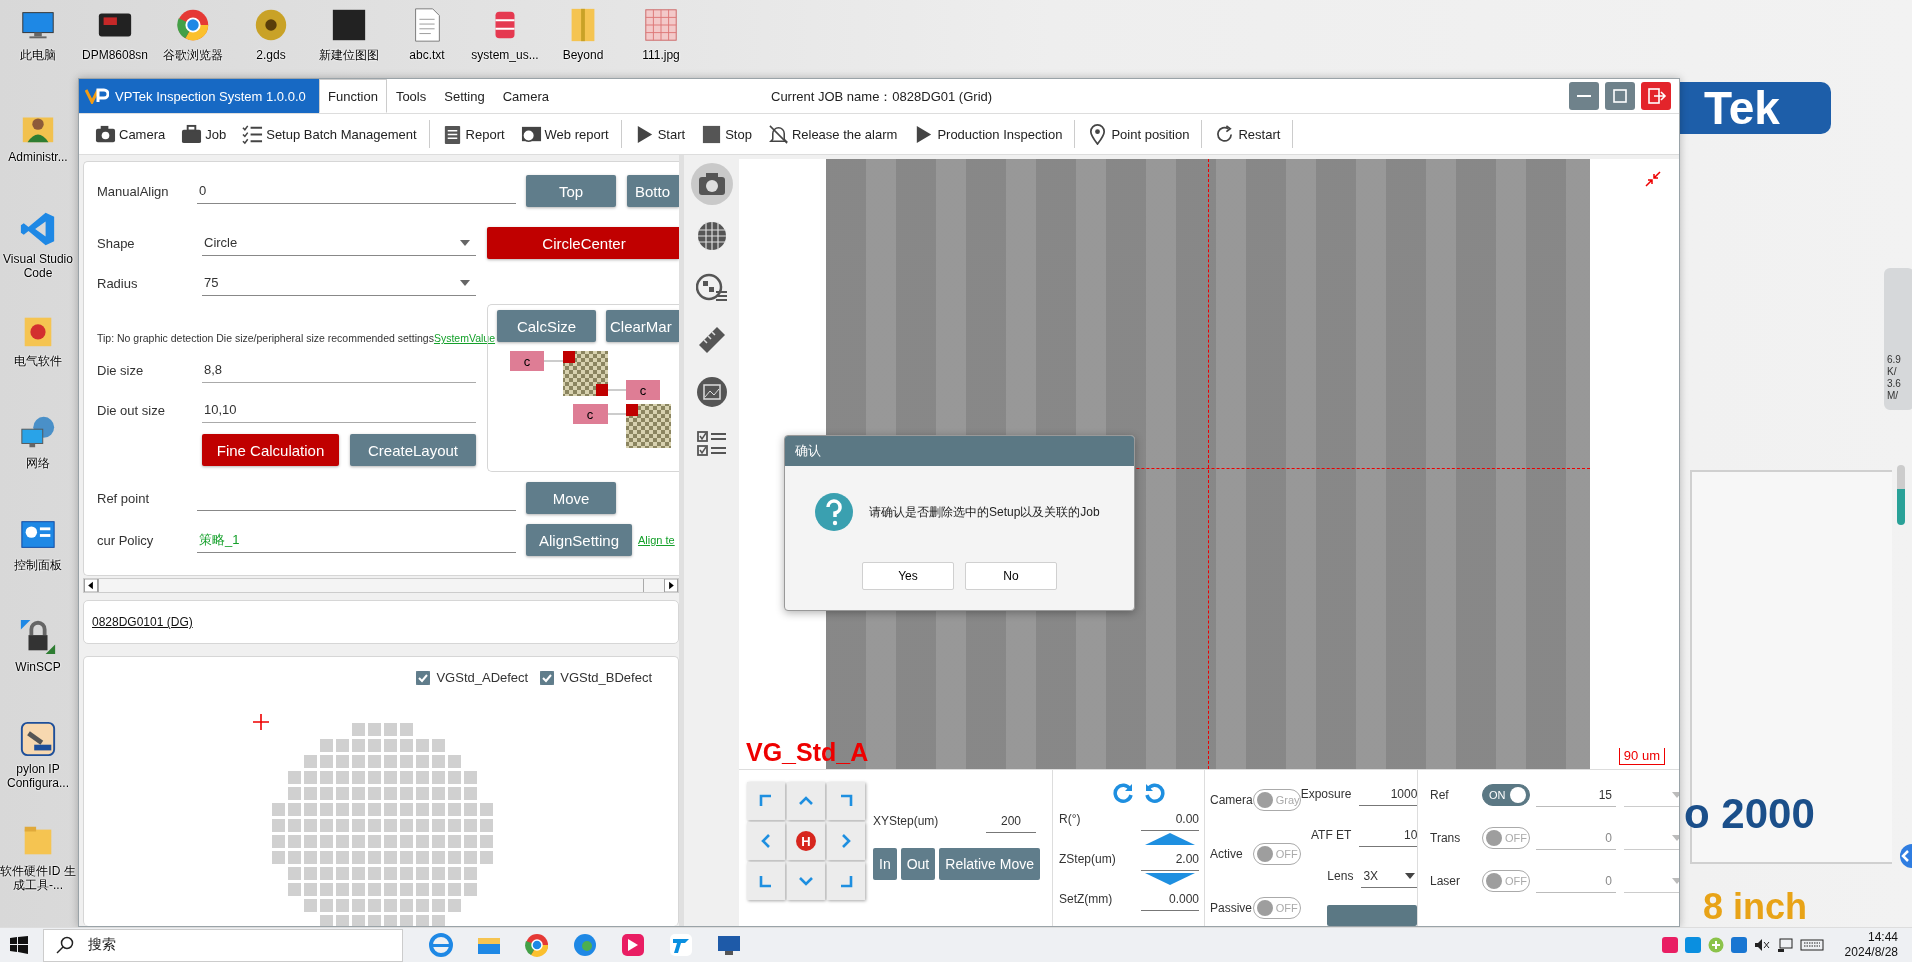  I want to click on desktop-shortcut: 2.gds, so click(271, 39).